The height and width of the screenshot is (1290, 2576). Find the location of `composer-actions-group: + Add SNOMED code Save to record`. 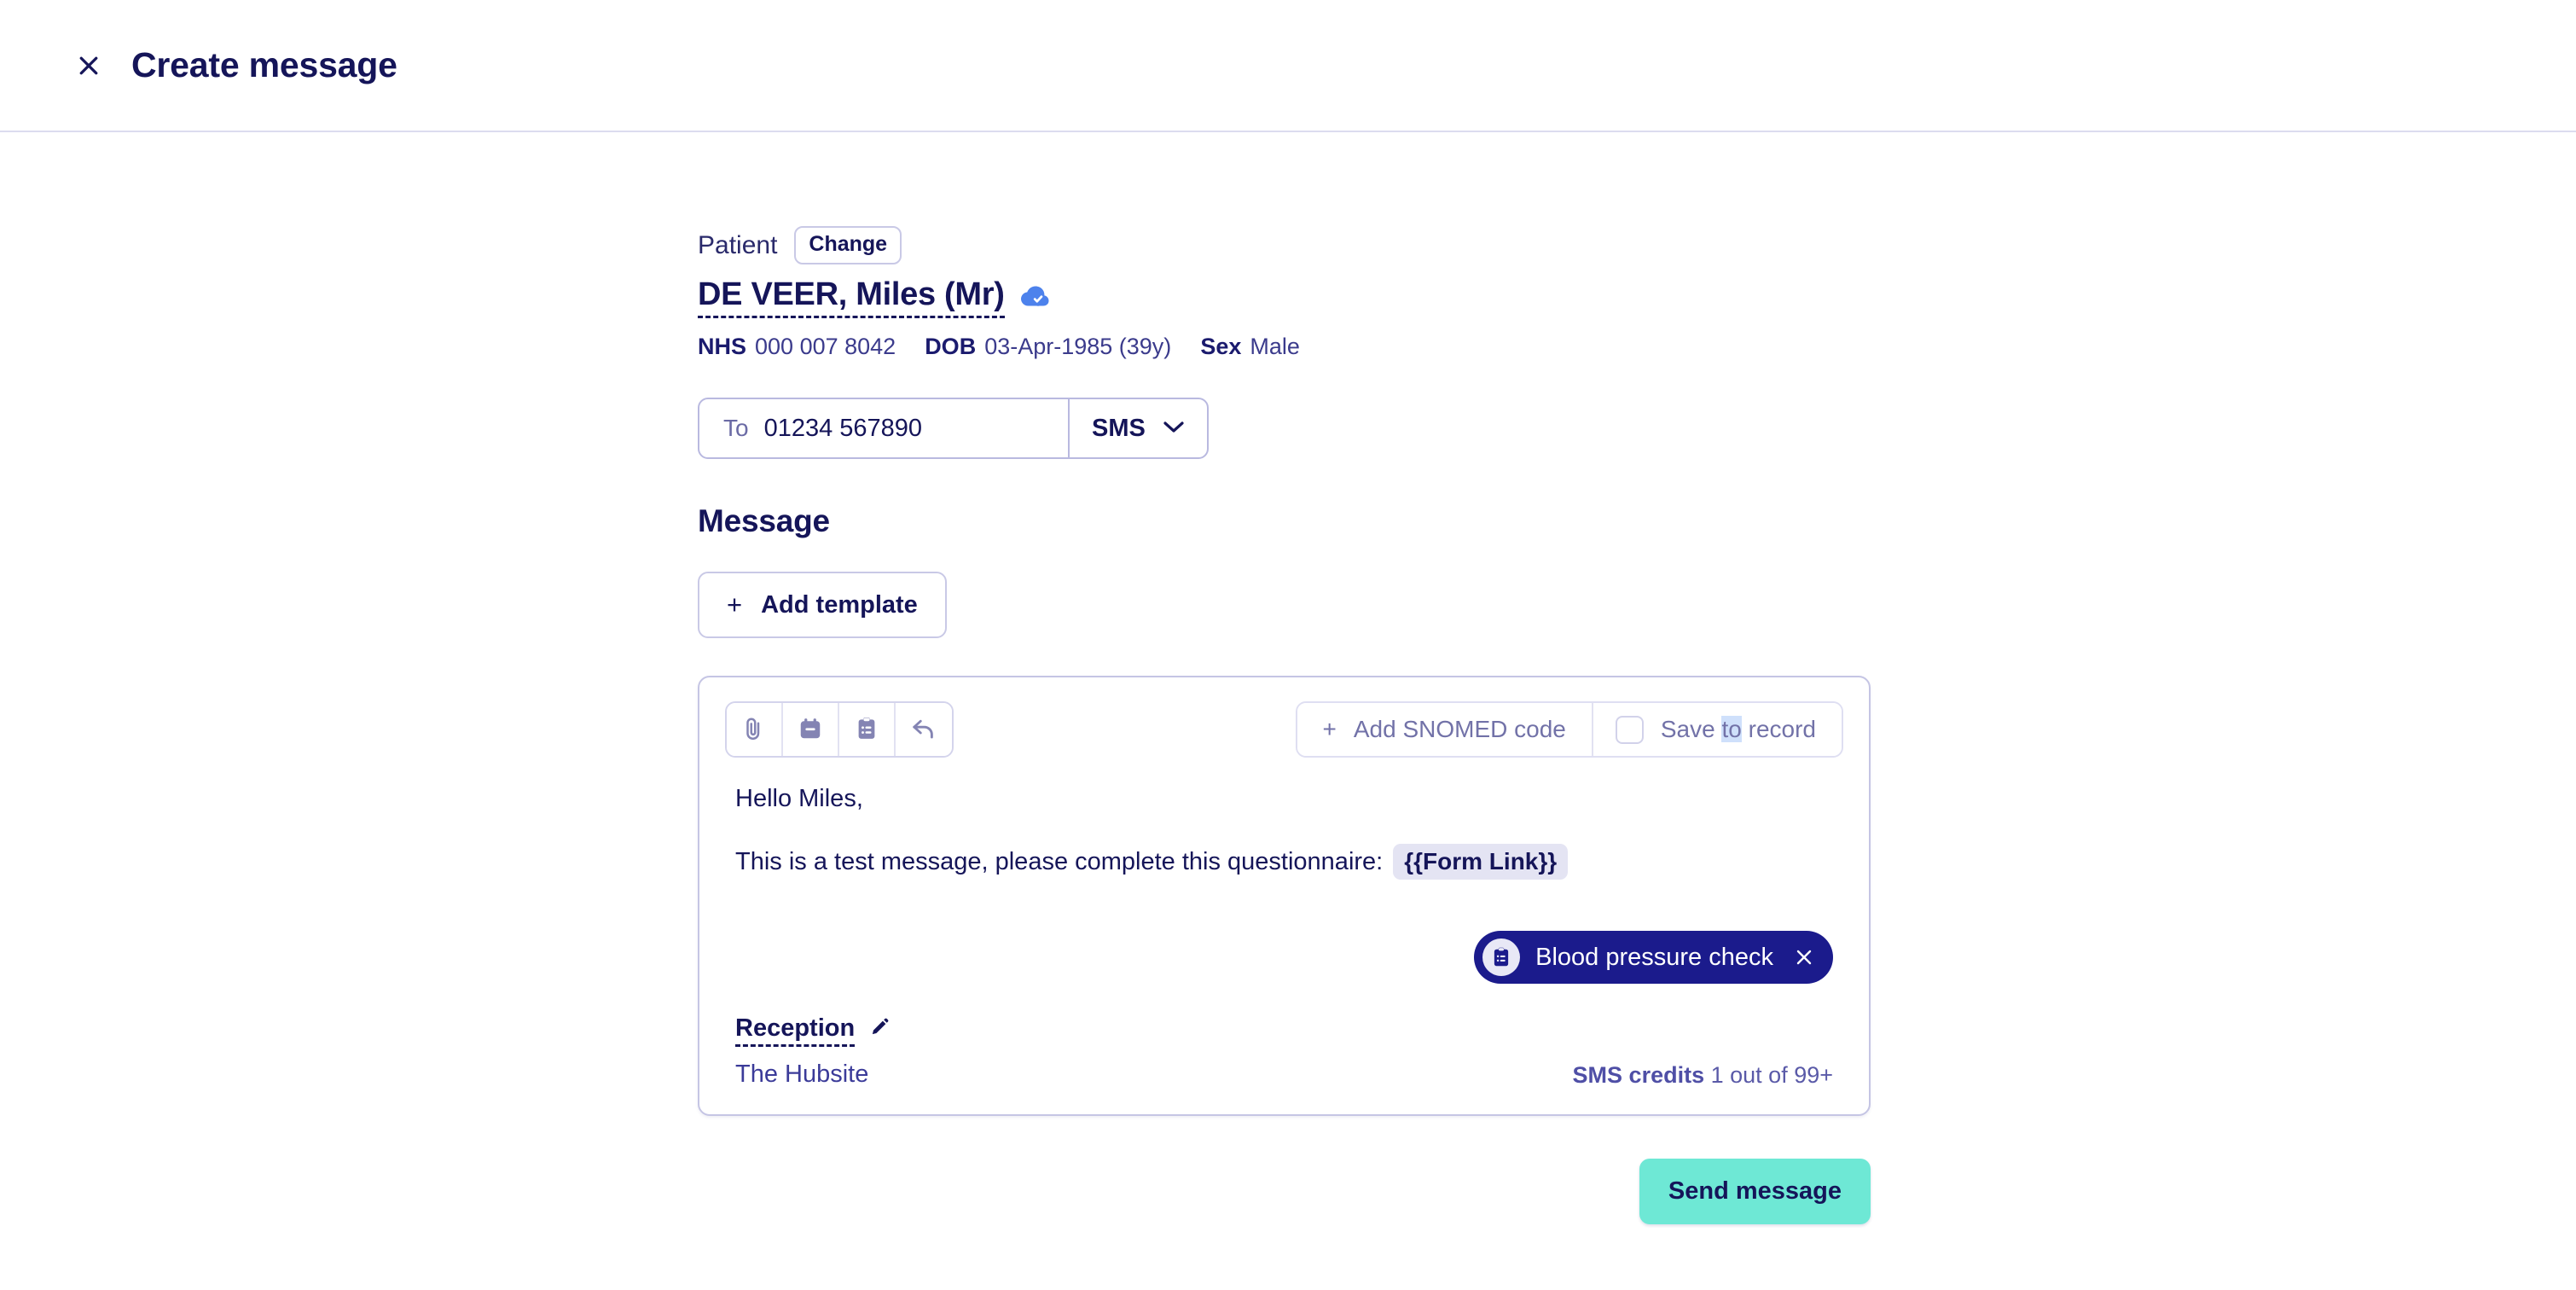

composer-actions-group: + Add SNOMED code Save to record is located at coordinates (1569, 729).